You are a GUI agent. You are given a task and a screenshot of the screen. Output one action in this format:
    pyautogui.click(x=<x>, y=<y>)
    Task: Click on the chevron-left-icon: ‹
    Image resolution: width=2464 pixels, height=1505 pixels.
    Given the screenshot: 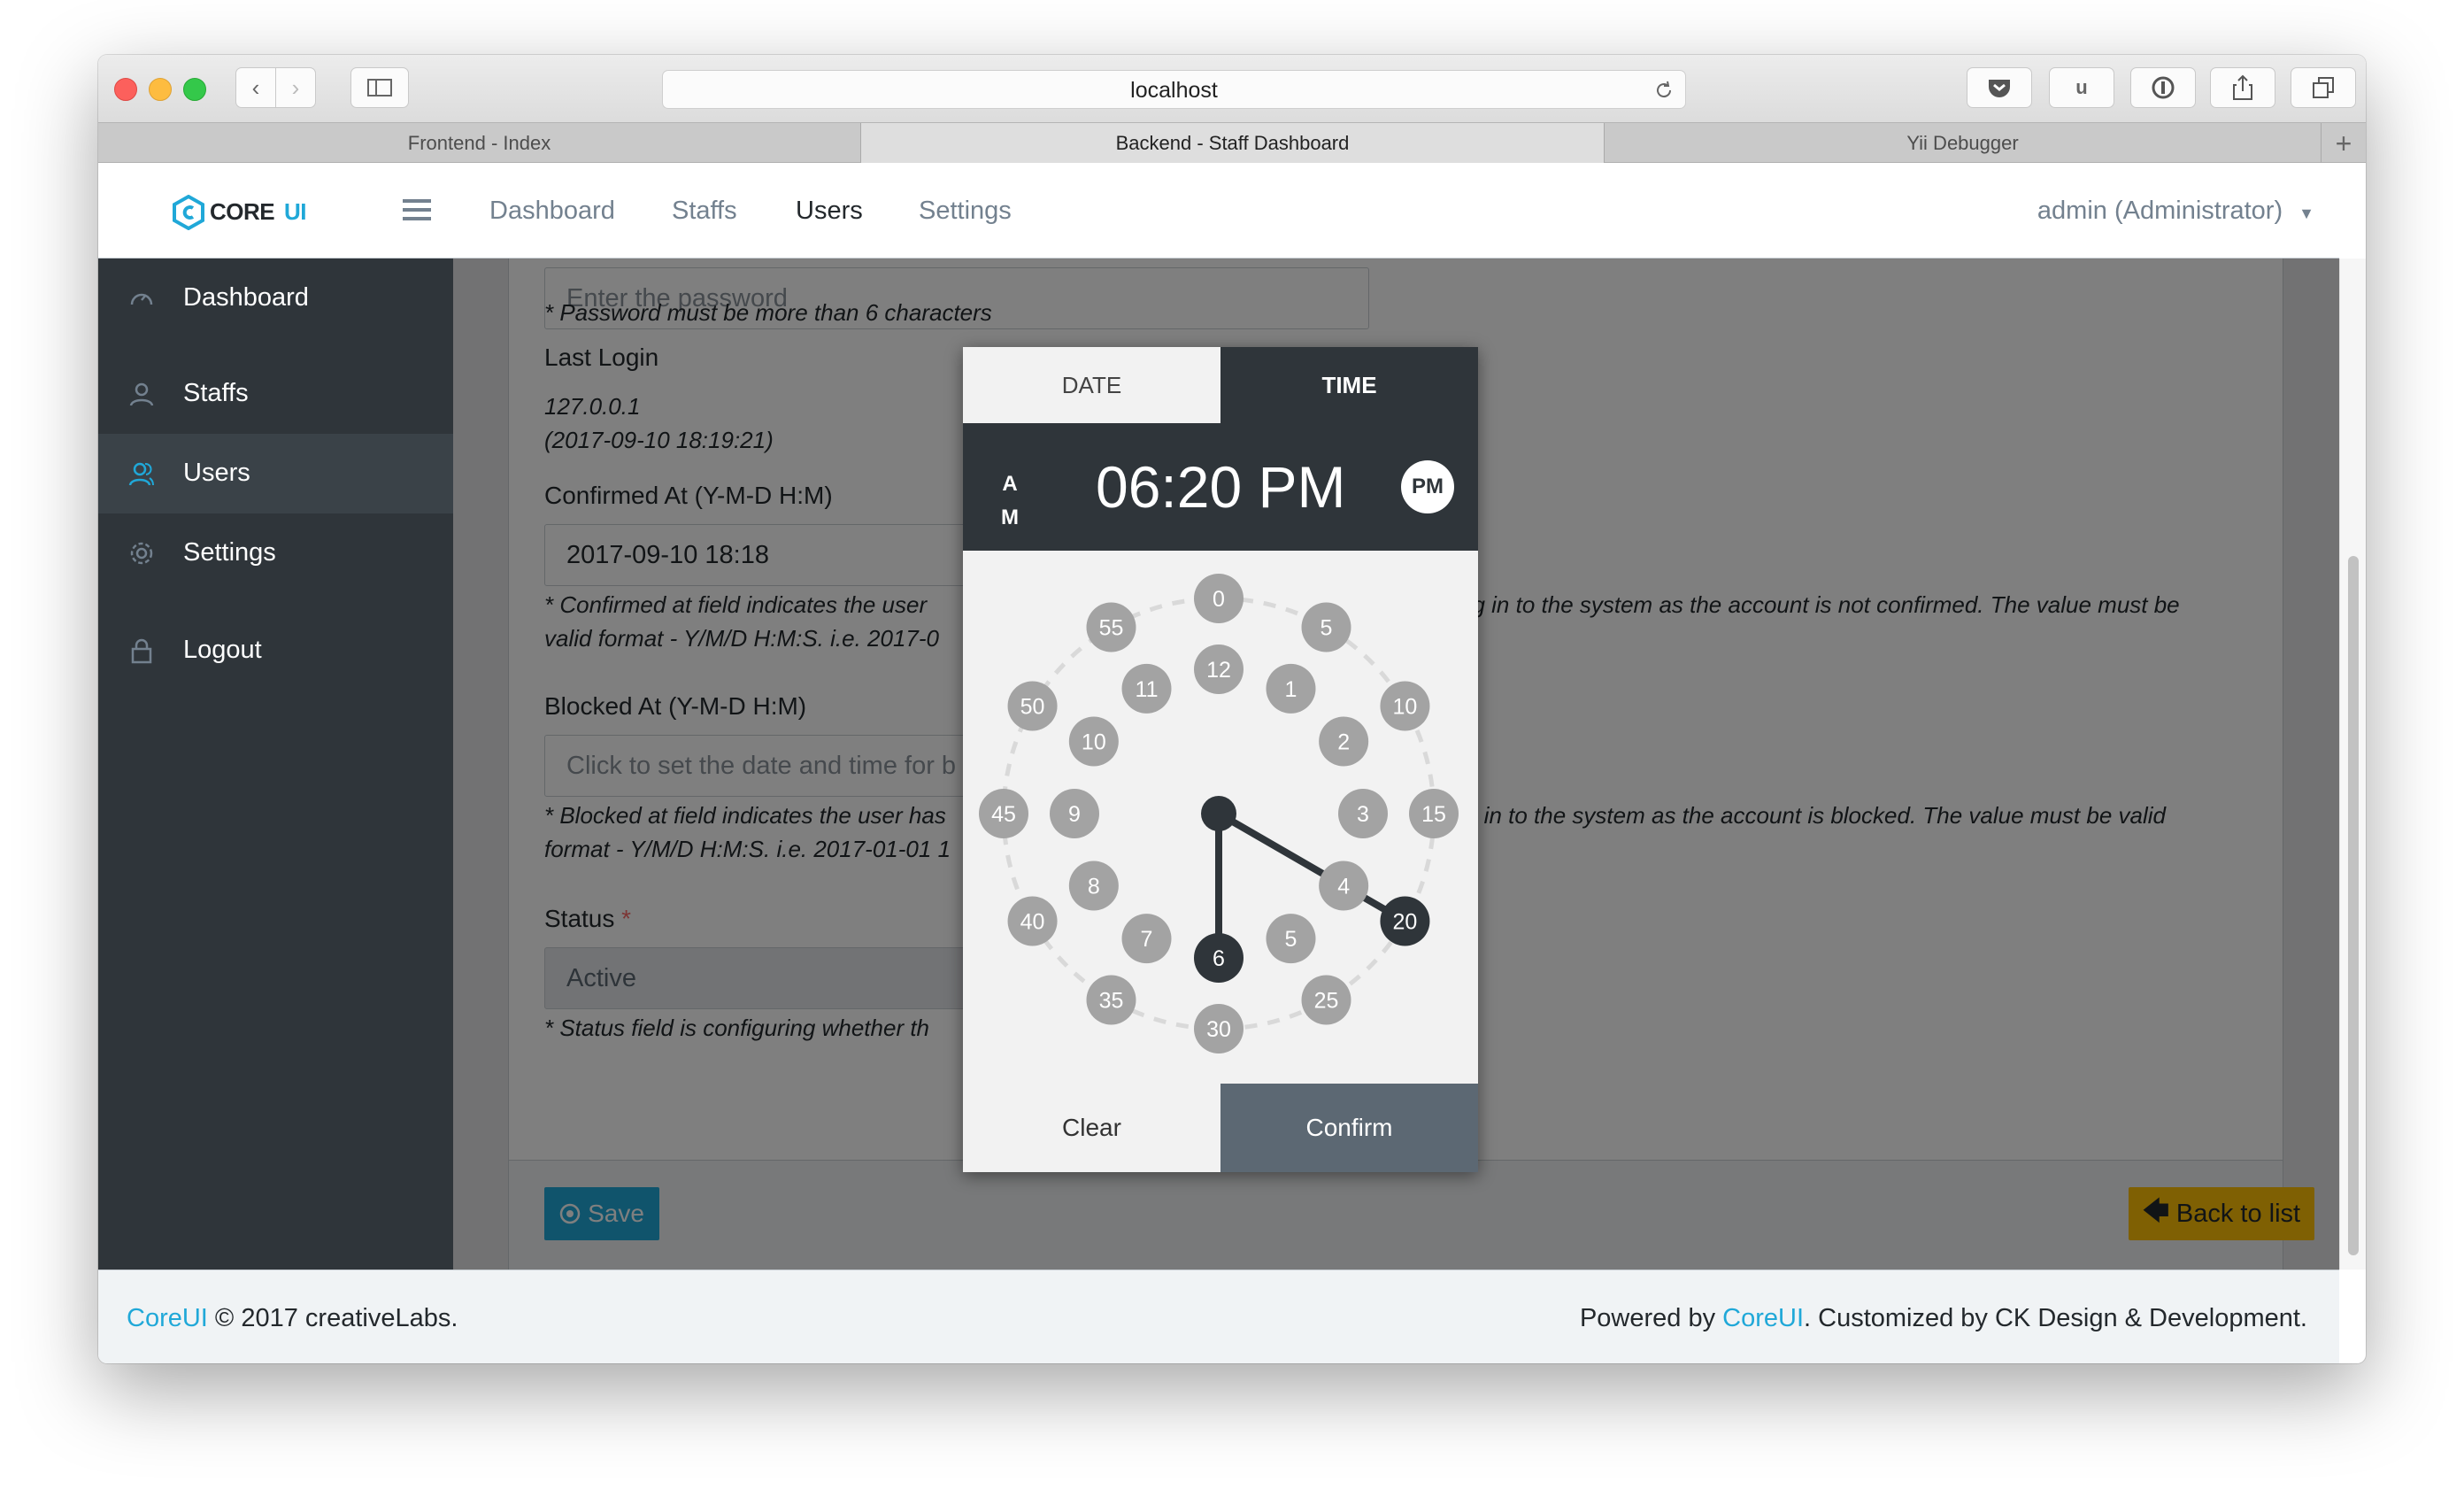 What is the action you would take?
    pyautogui.click(x=255, y=87)
    